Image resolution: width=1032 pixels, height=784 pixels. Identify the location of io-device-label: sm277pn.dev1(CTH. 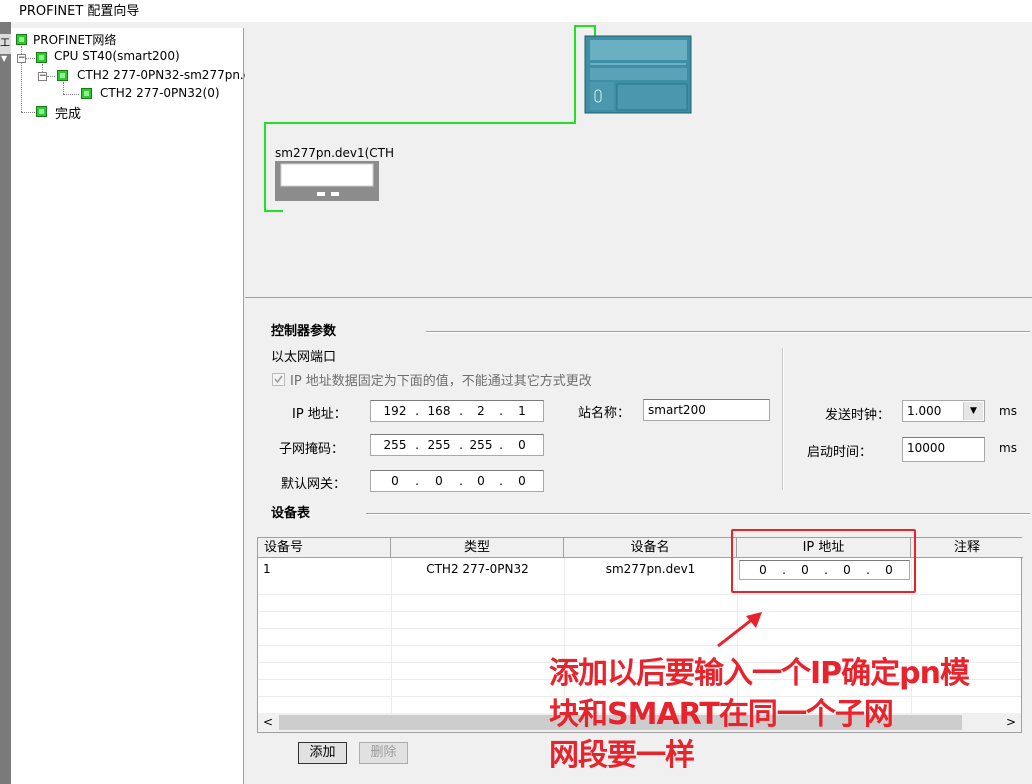
(335, 153).